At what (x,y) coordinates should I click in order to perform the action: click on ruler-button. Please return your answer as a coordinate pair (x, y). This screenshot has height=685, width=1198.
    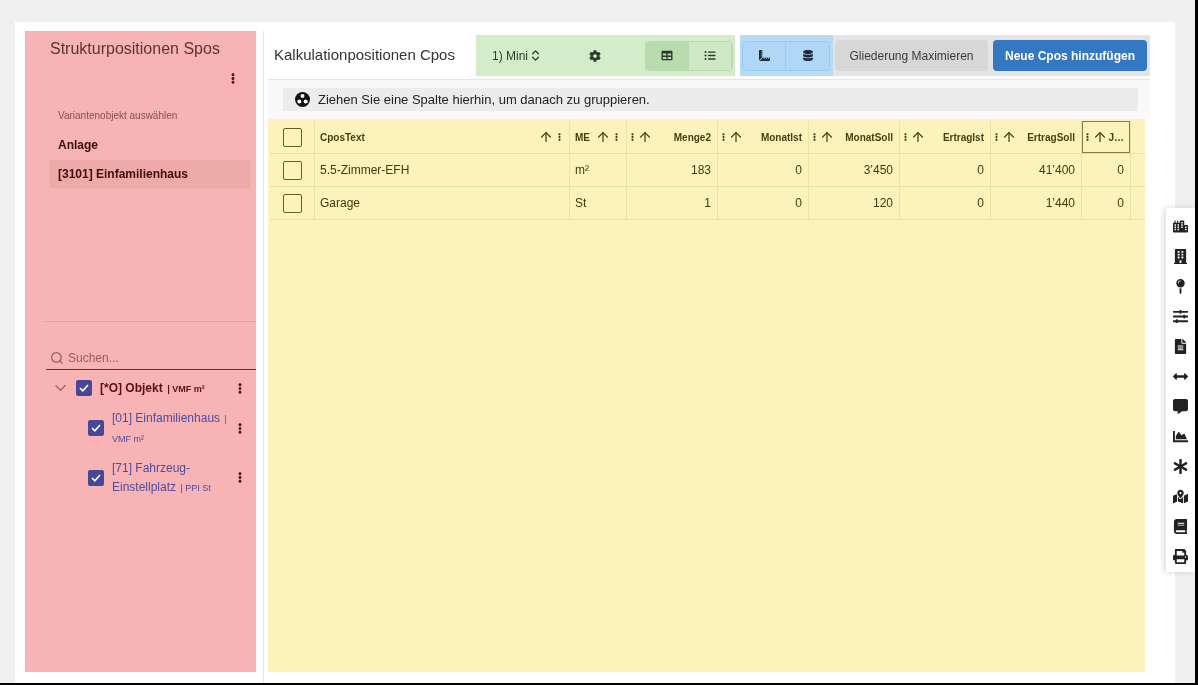
    Looking at the image, I should click on (764, 55).